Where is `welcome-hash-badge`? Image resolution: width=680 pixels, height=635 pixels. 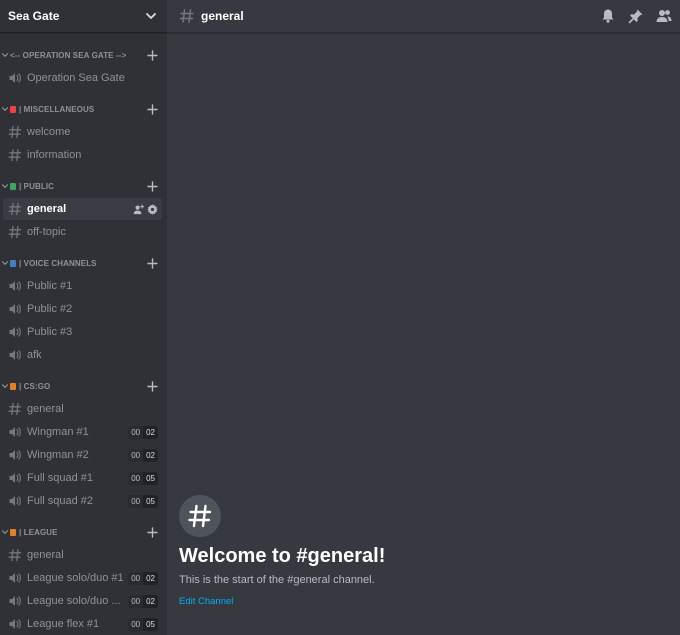 welcome-hash-badge is located at coordinates (200, 516).